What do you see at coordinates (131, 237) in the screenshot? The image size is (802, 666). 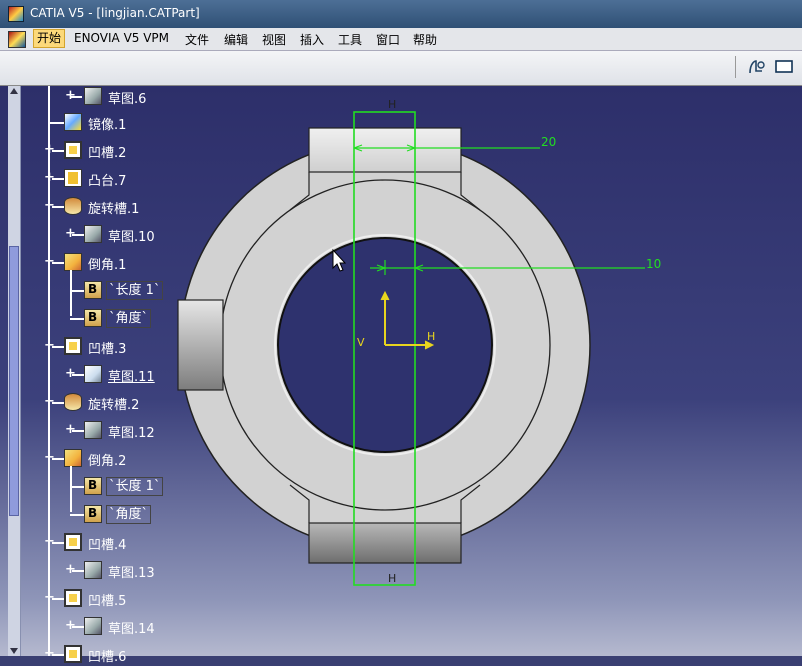 I see `tree-item-label: 草图.10` at bounding box center [131, 237].